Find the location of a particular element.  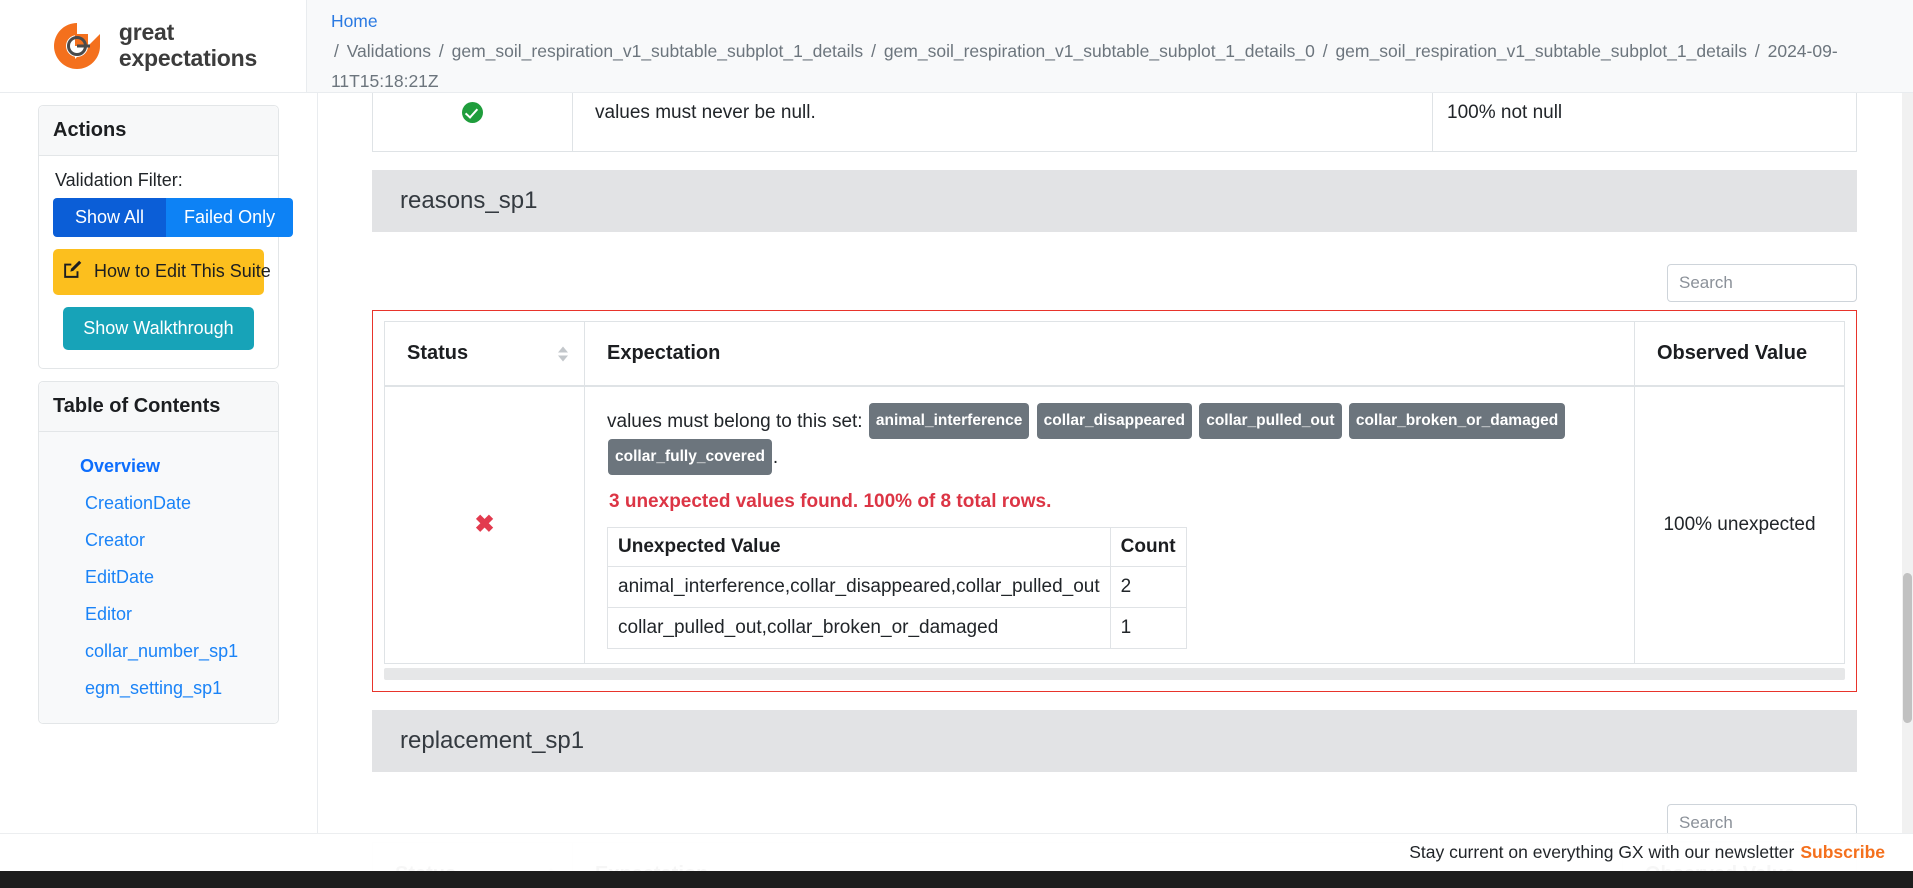

check-circle-icon is located at coordinates (472, 112).